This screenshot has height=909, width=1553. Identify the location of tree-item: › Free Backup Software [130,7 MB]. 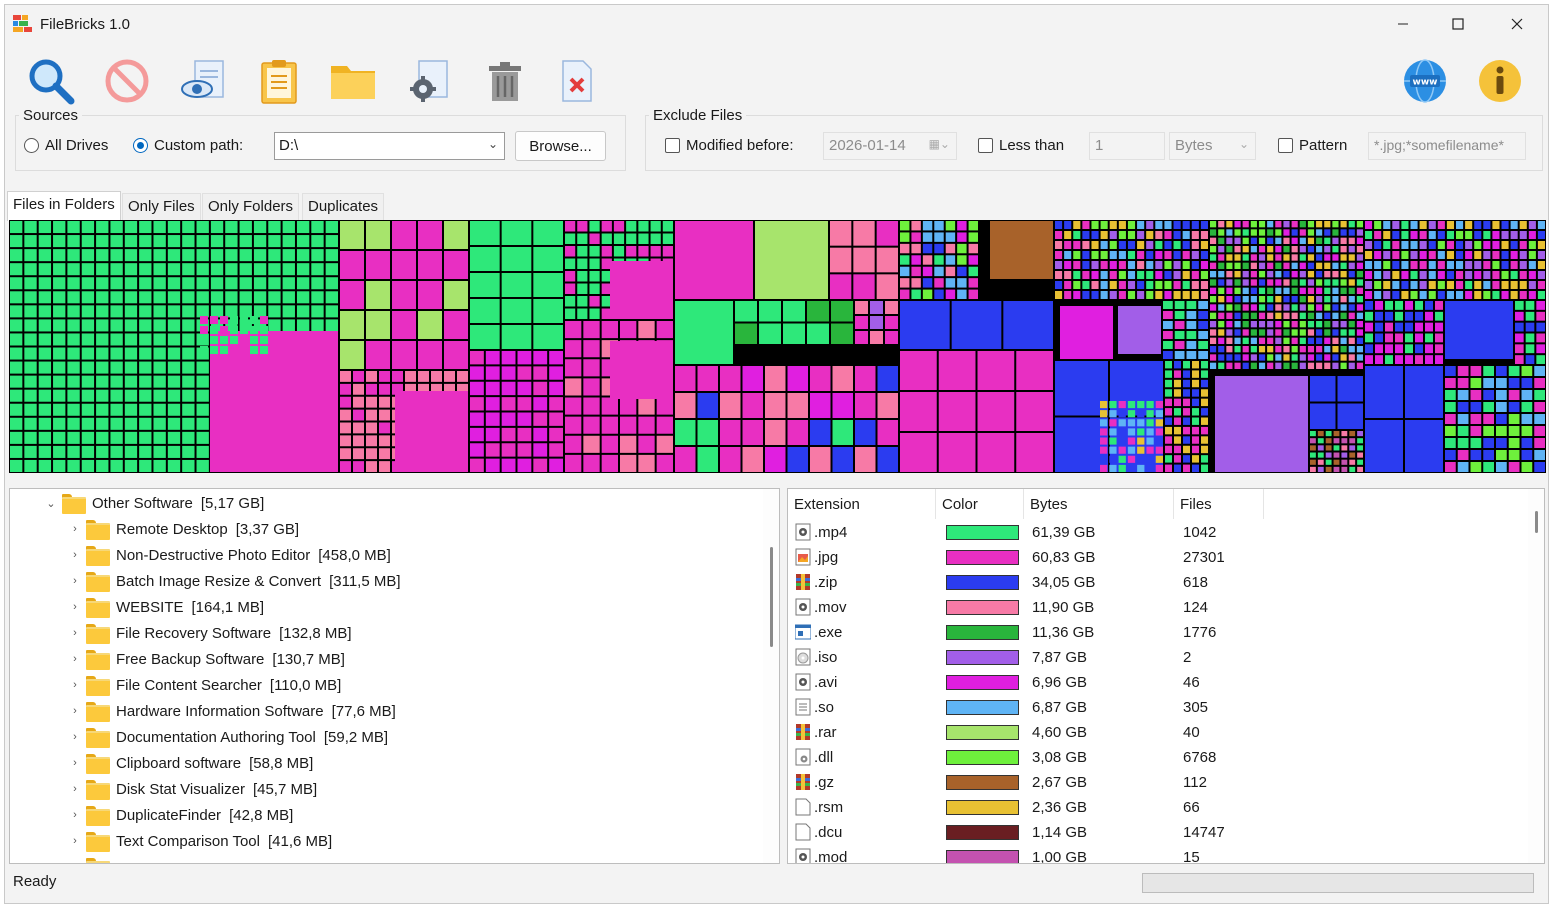
(206, 659).